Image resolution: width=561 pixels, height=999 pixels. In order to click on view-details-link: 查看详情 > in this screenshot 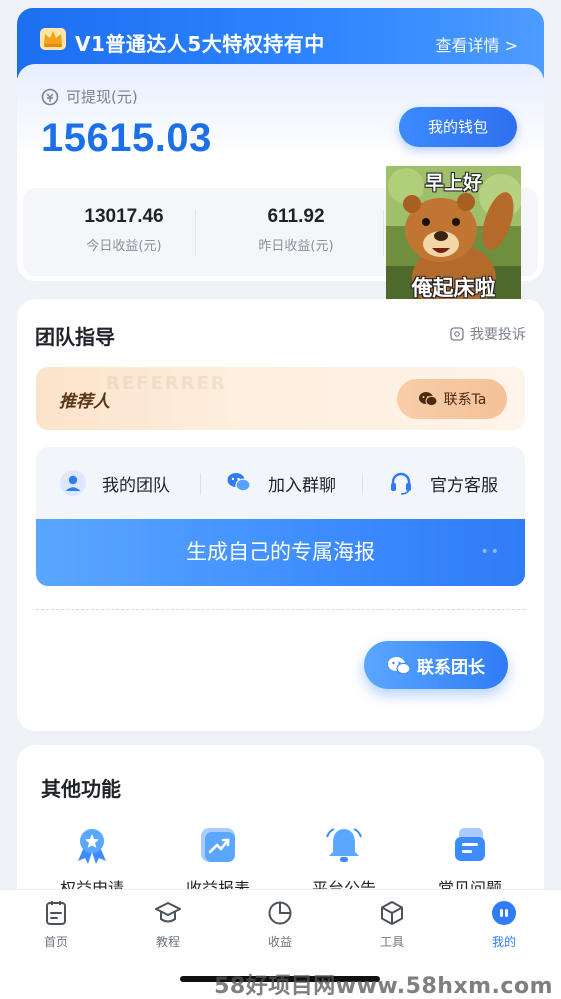, I will do `click(477, 44)`.